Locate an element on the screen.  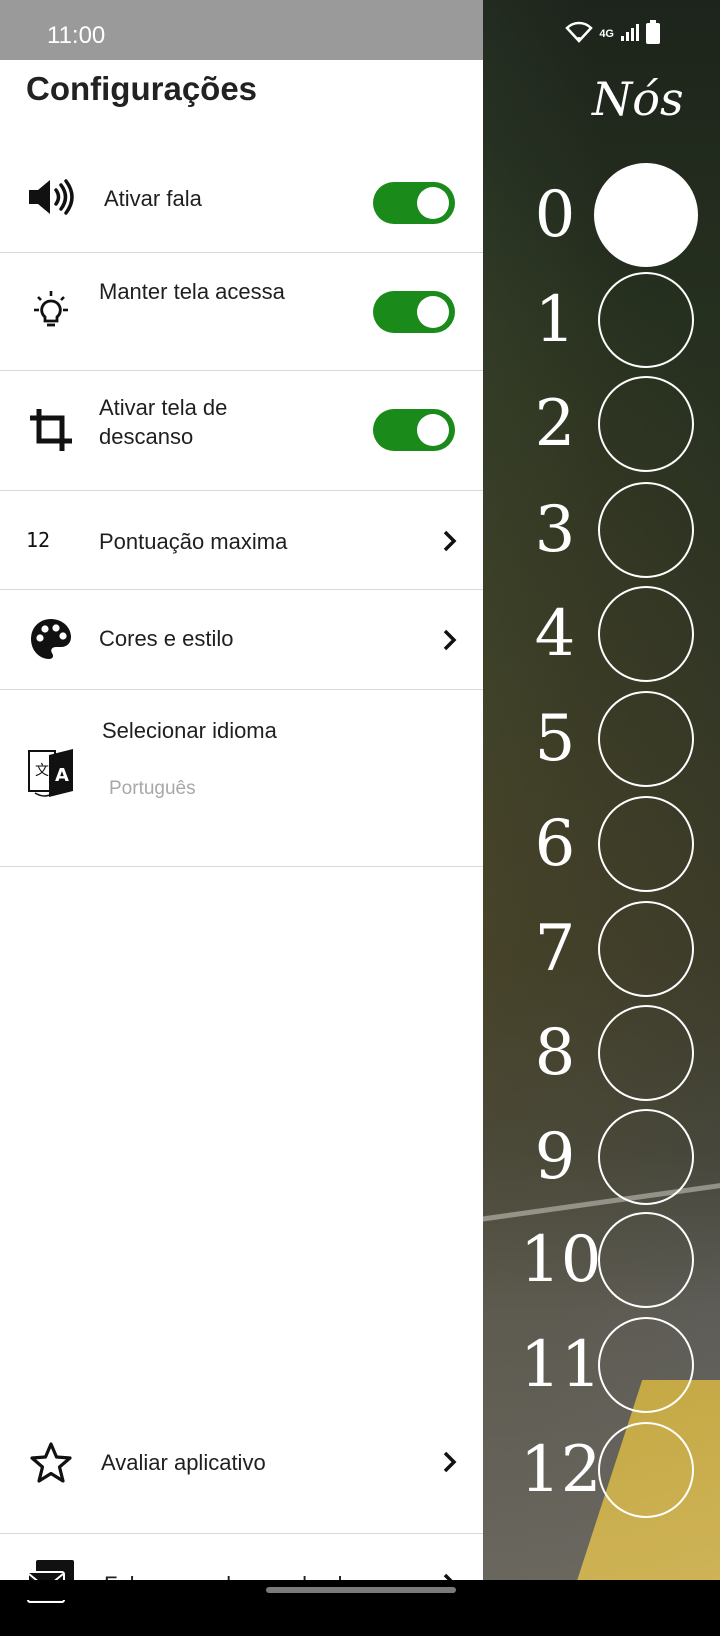
lightbulb-icon is located at coordinates (51, 312).